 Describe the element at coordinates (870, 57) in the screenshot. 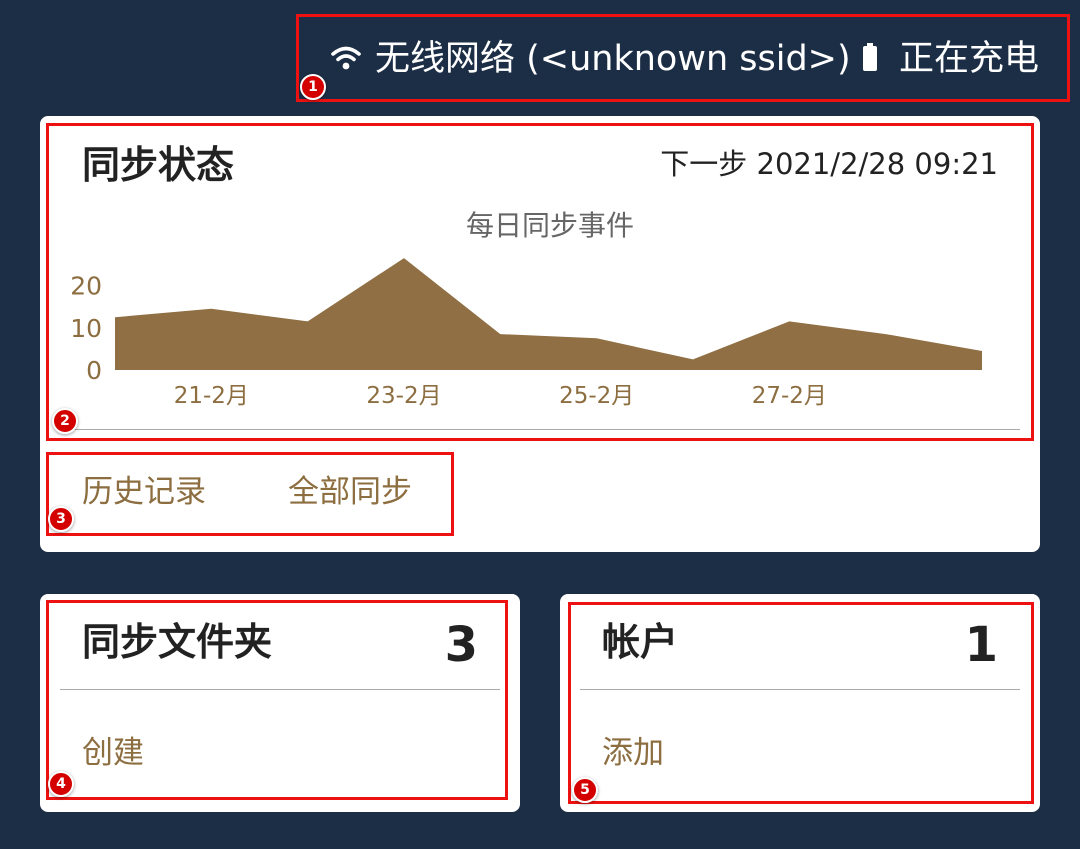

I see `battery-icon` at that location.